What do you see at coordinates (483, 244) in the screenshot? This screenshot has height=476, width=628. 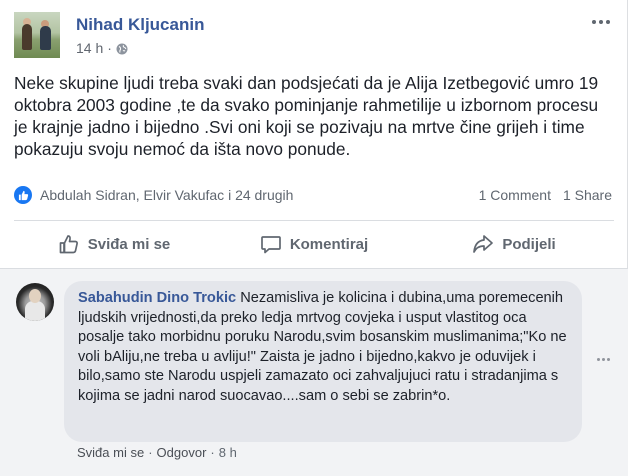 I see `share-icon` at bounding box center [483, 244].